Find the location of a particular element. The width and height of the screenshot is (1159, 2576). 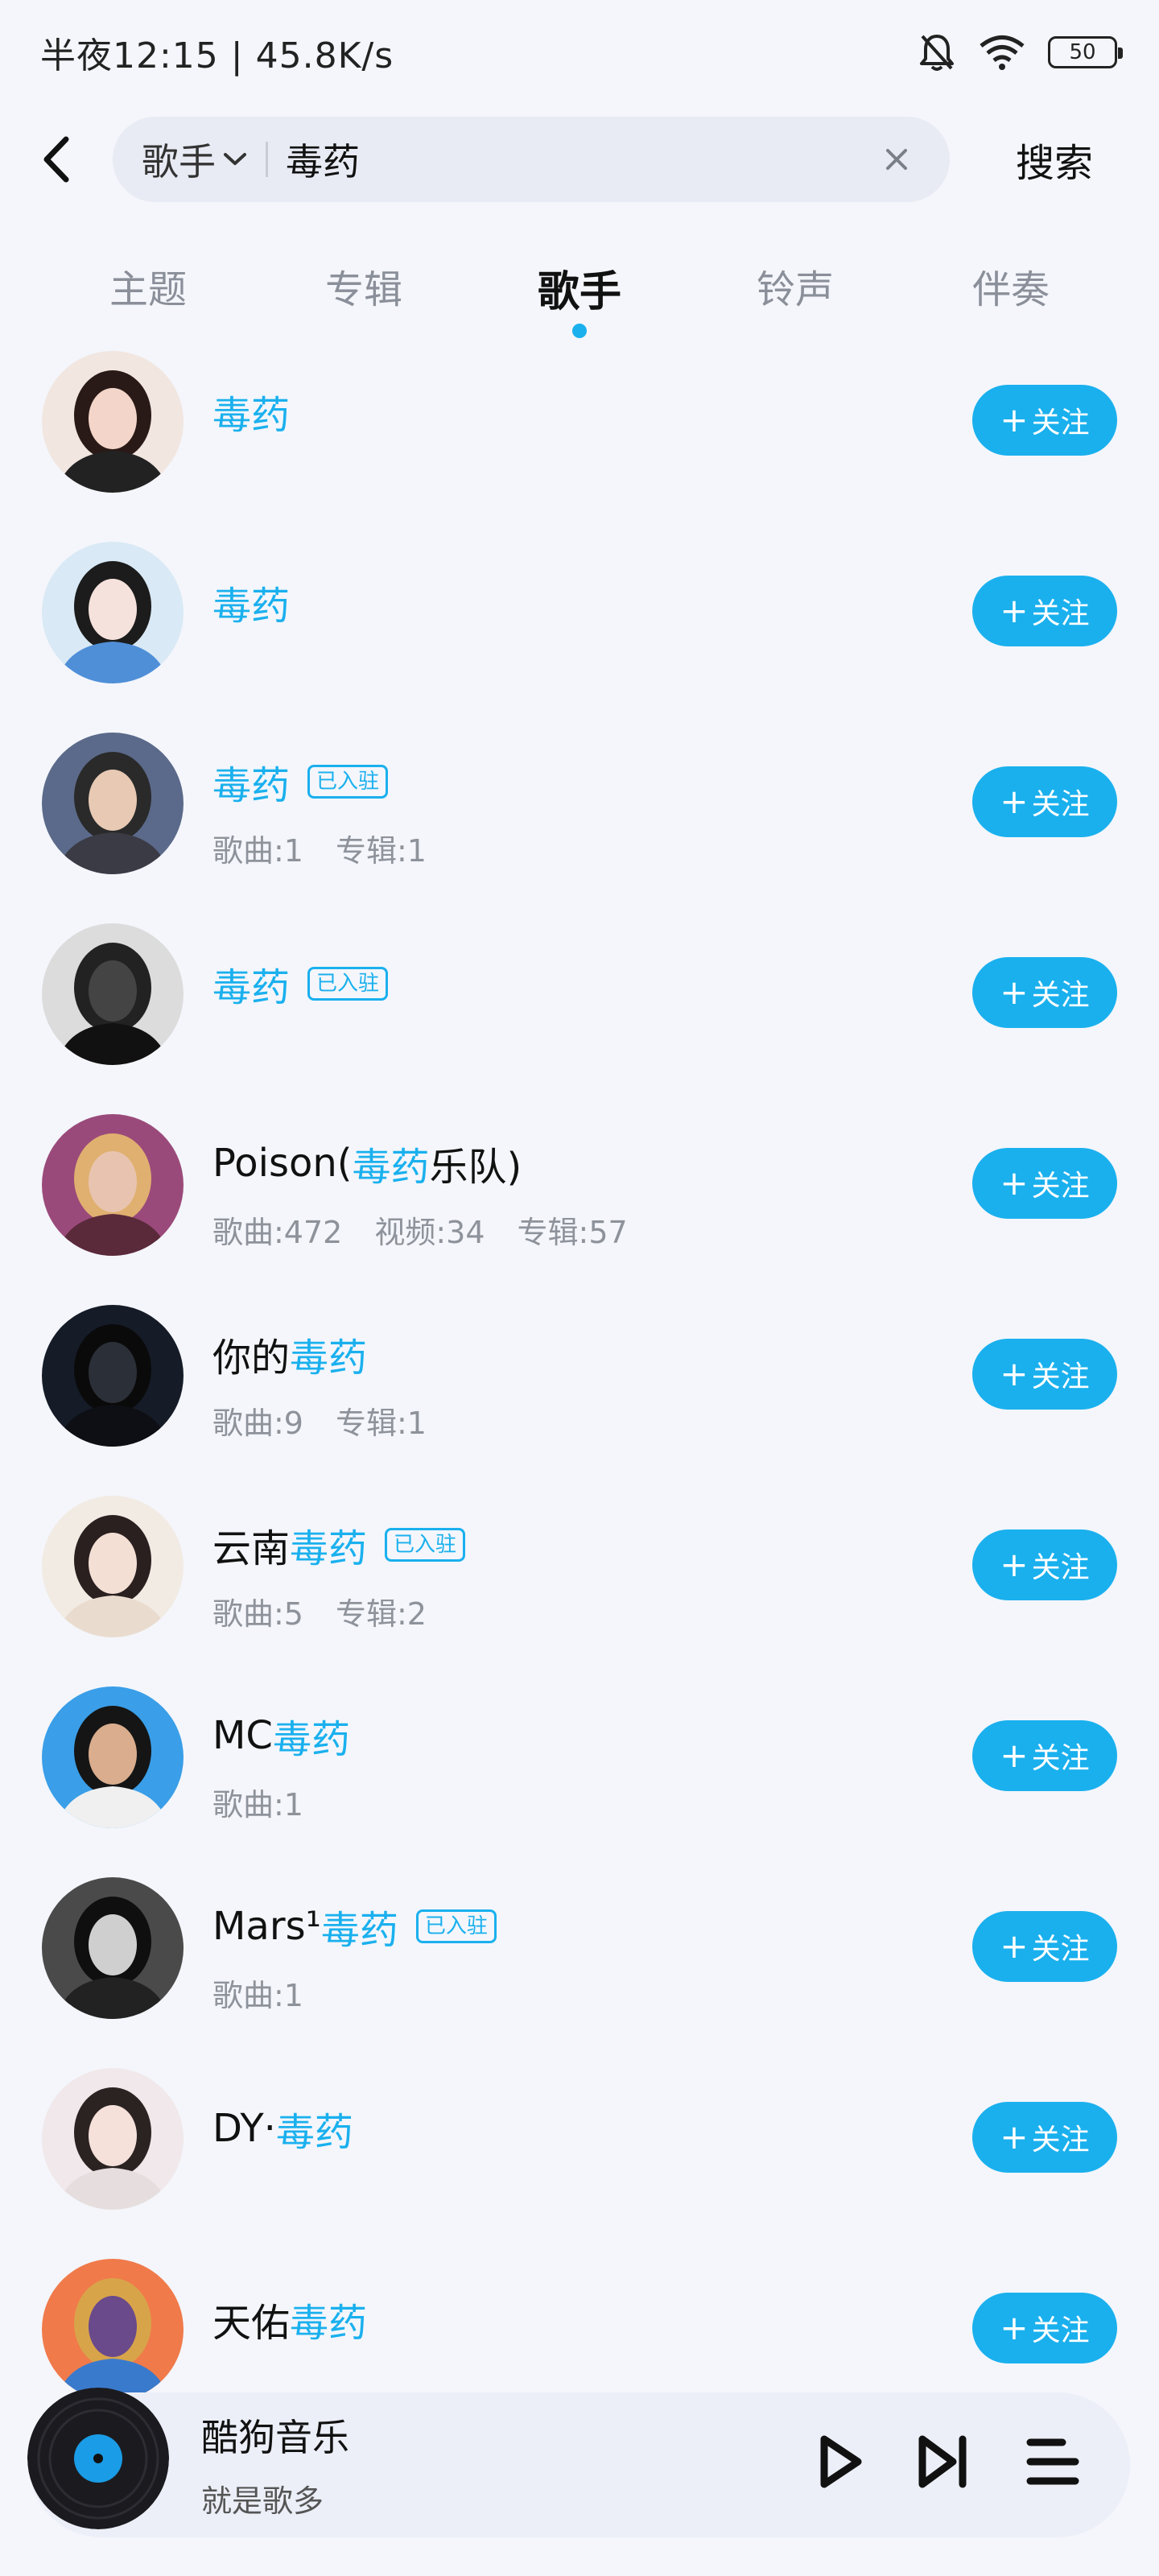

tab-3: 铃声 is located at coordinates (795, 294).